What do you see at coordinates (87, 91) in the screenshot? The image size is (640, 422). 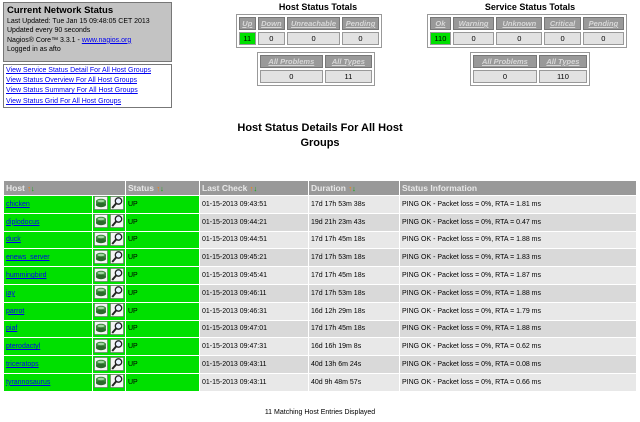 I see `link-status-summary: View Status Summary For All Host Groups` at bounding box center [87, 91].